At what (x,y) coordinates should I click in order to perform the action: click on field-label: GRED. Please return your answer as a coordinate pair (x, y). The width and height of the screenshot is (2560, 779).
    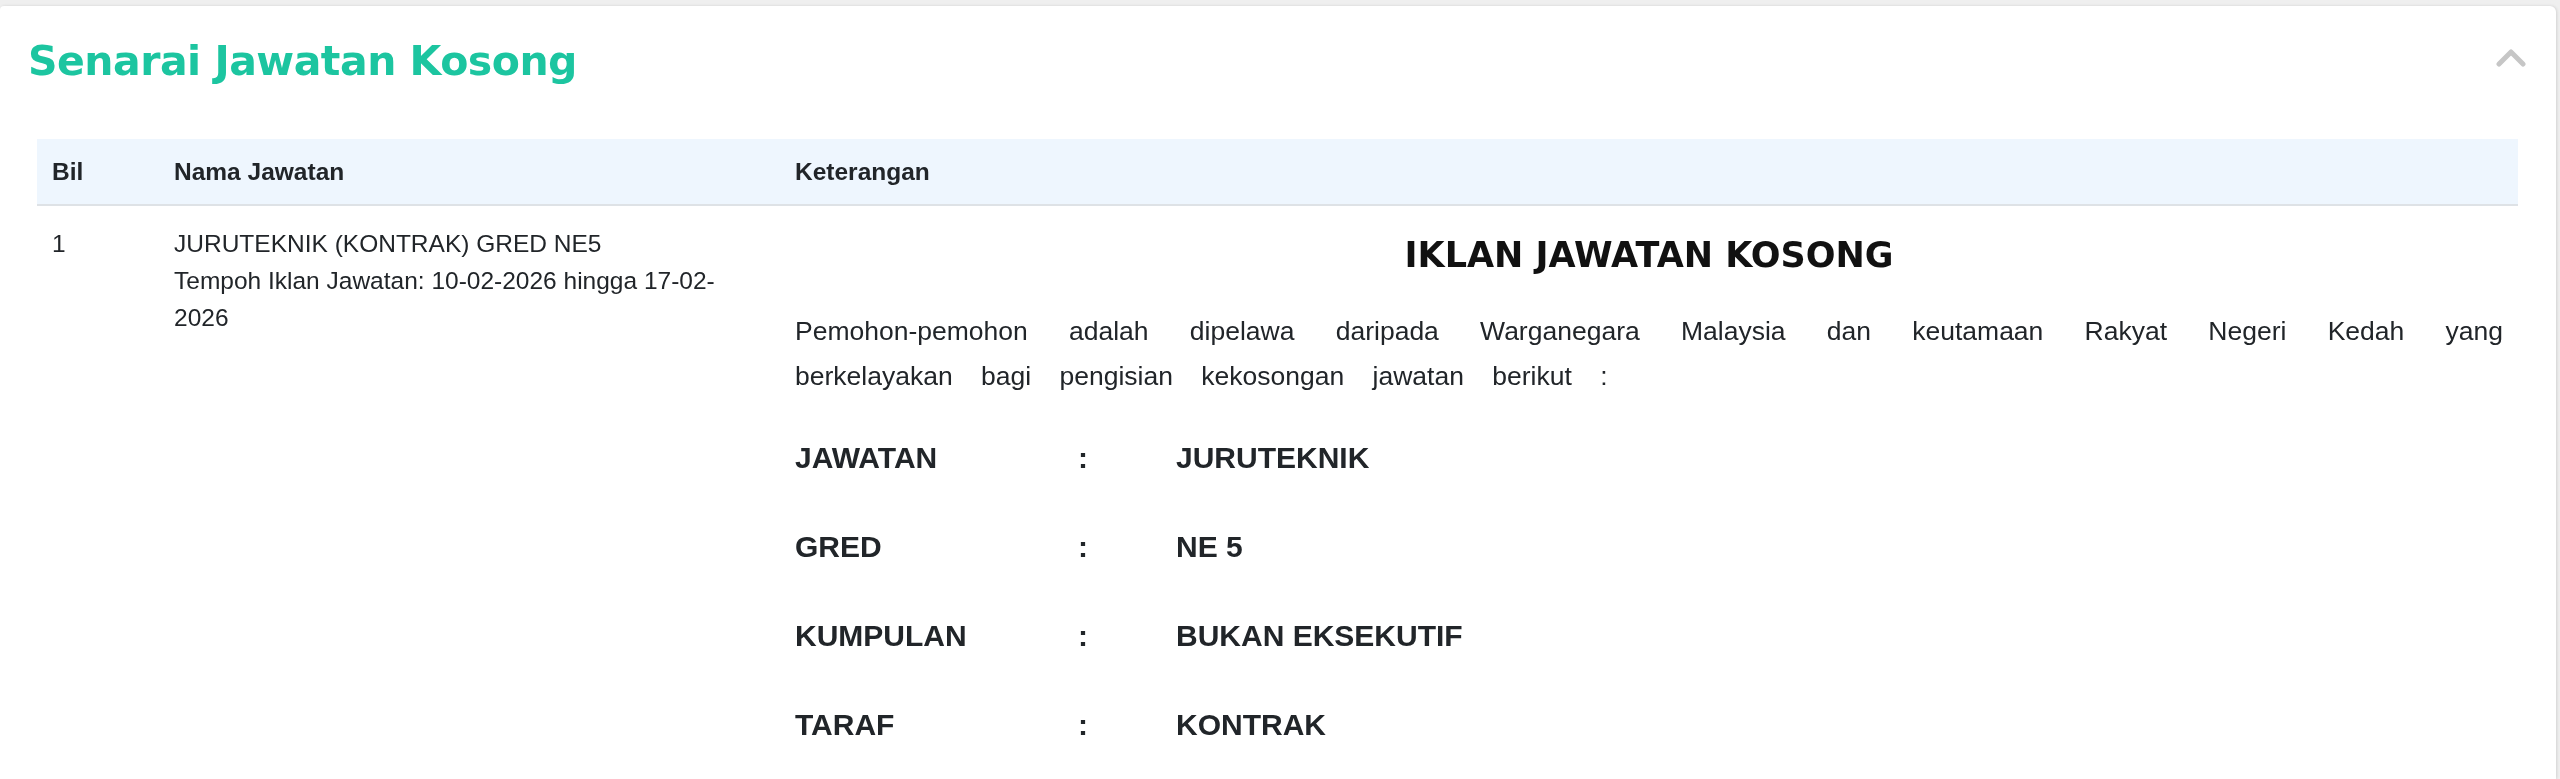
    Looking at the image, I should click on (838, 546).